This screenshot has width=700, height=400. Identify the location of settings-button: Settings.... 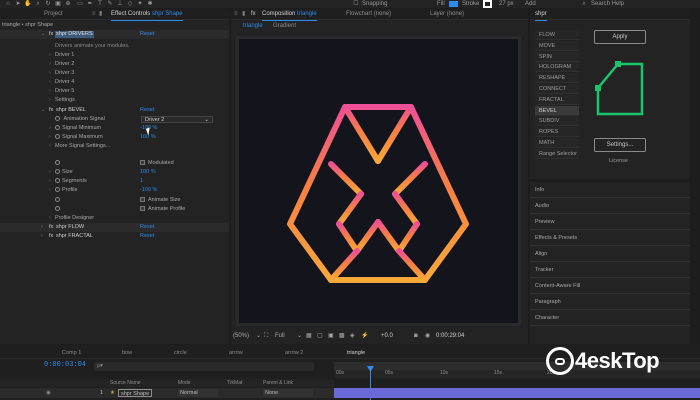
(620, 145).